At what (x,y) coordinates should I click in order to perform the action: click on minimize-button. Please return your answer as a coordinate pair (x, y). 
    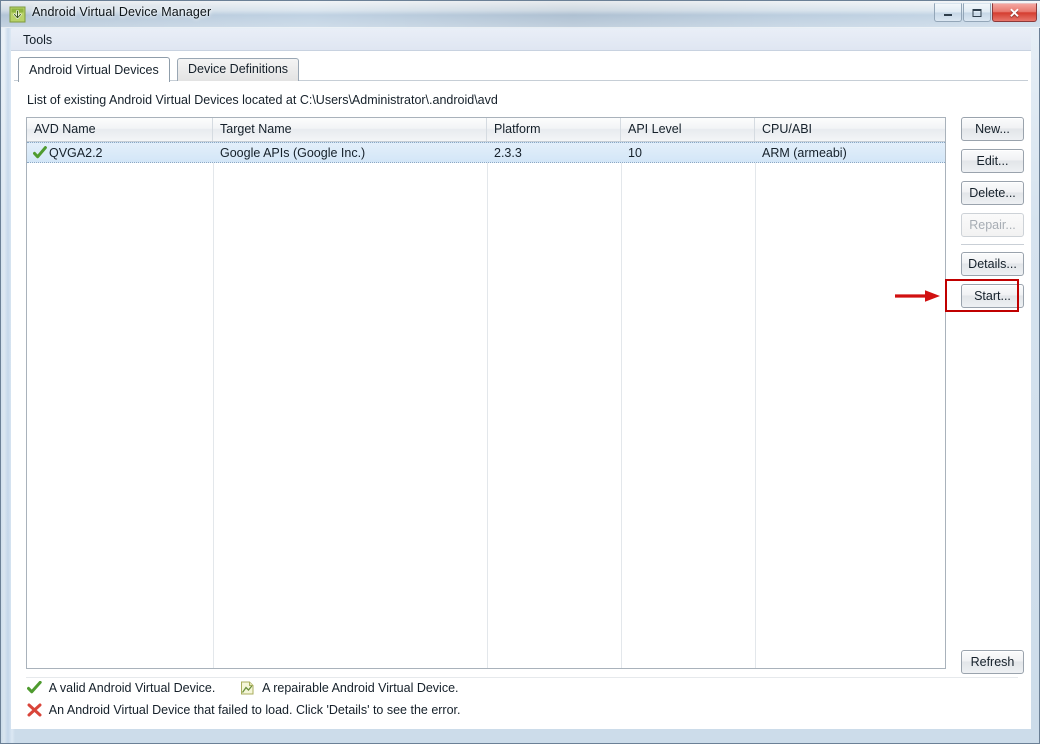
    Looking at the image, I should click on (948, 12).